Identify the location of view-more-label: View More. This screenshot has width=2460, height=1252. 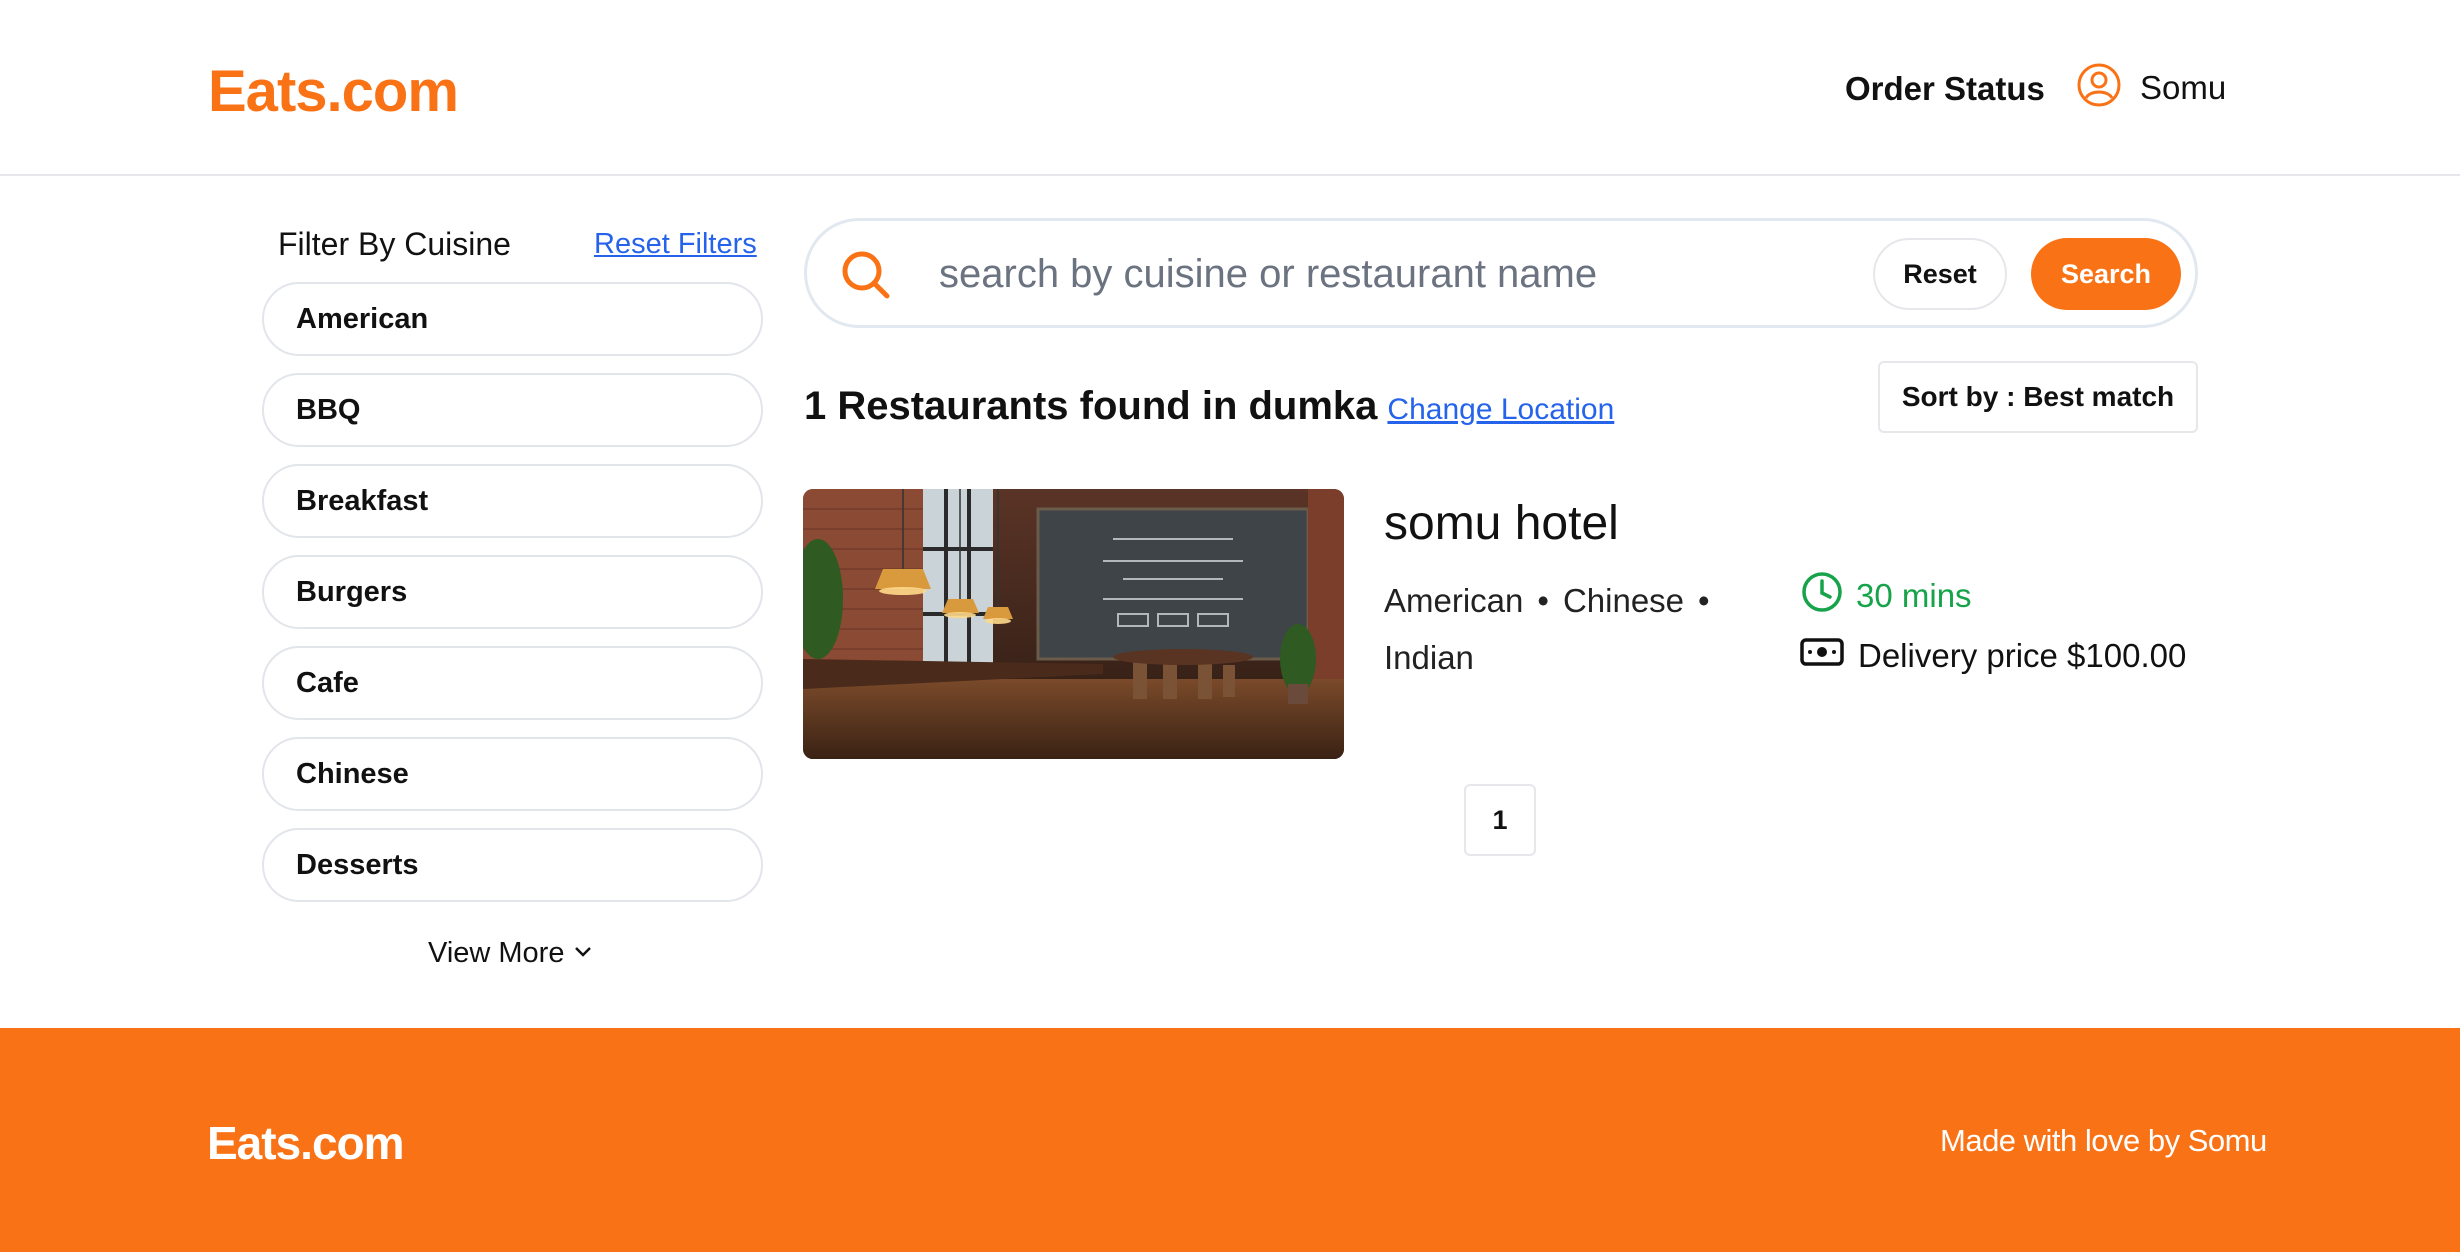
(496, 953).